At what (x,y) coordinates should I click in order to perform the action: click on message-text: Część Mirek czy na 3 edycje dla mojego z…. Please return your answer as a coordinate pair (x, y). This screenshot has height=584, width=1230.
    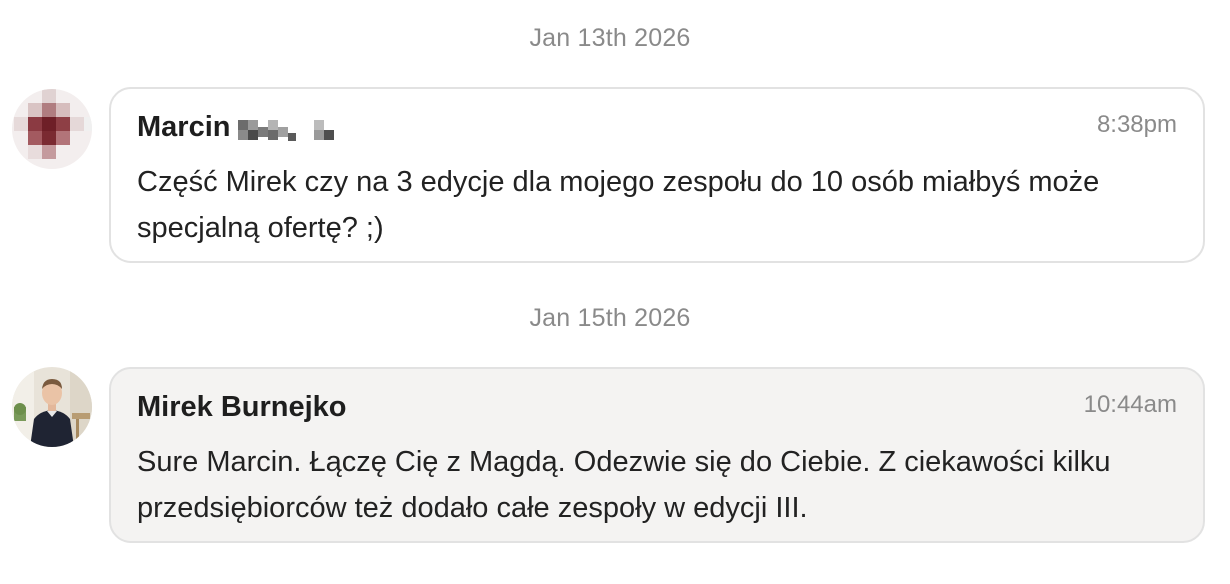
    Looking at the image, I should click on (618, 205).